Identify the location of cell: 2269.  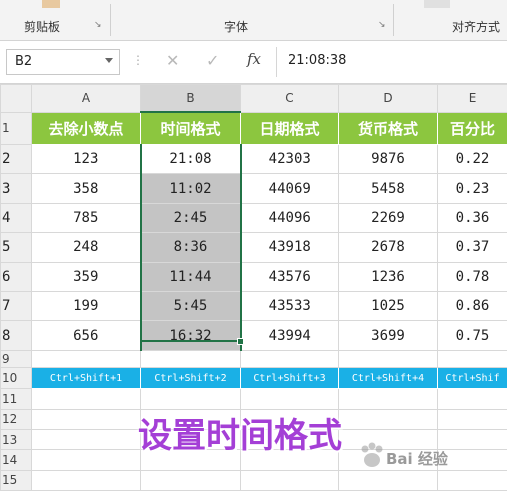
(388, 218).